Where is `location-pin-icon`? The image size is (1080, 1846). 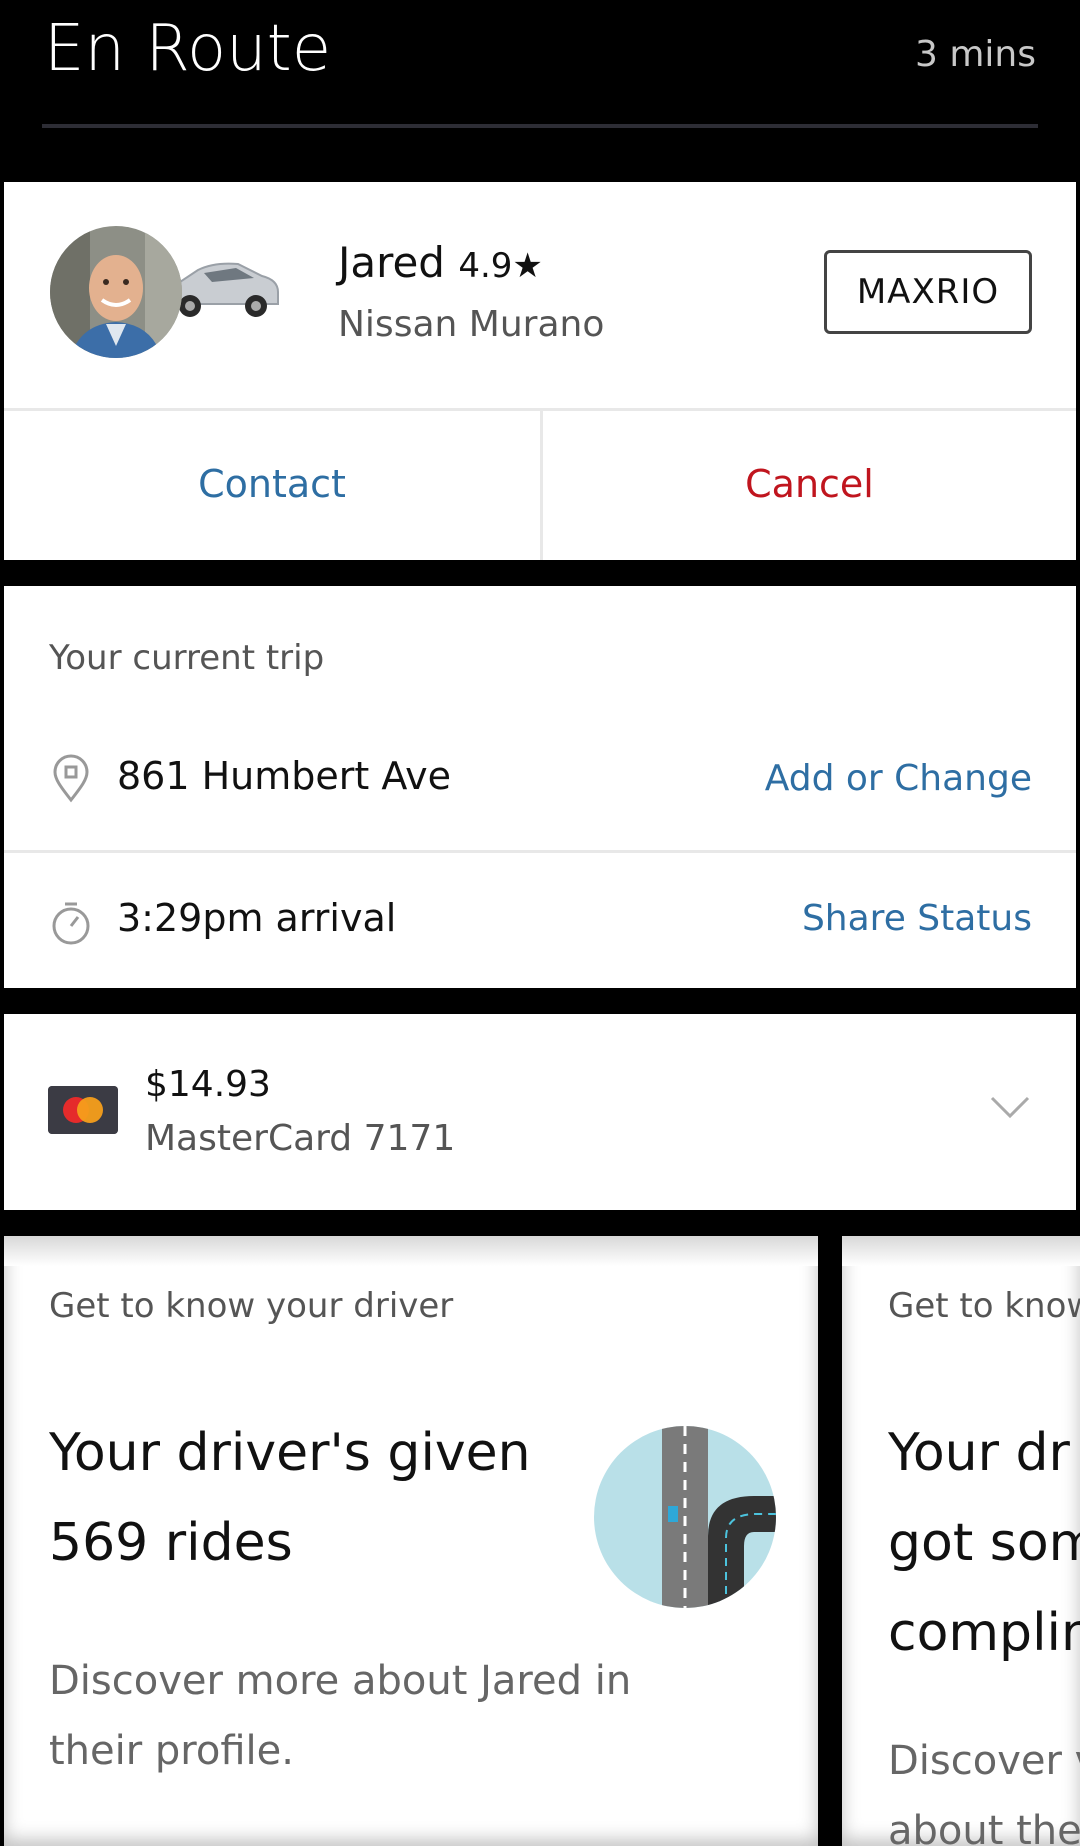
location-pin-icon is located at coordinates (71, 778).